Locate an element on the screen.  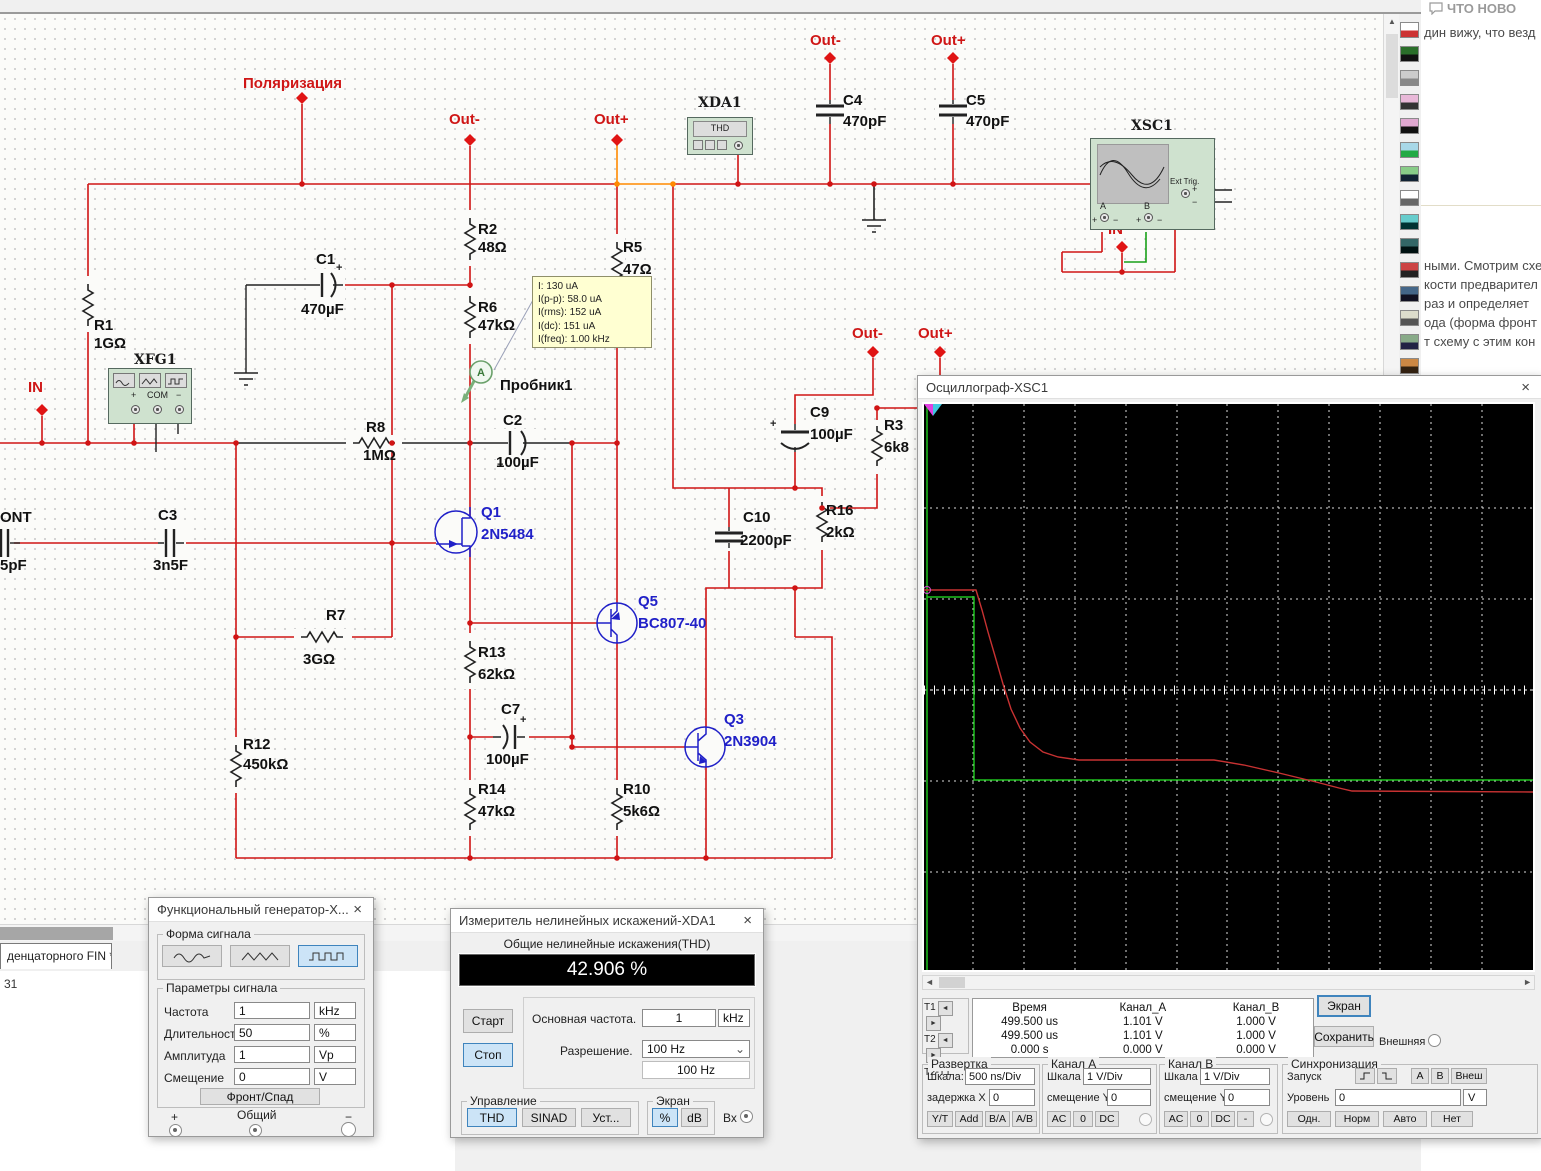
fg-amplitude-input is located at coordinates (272, 1054).